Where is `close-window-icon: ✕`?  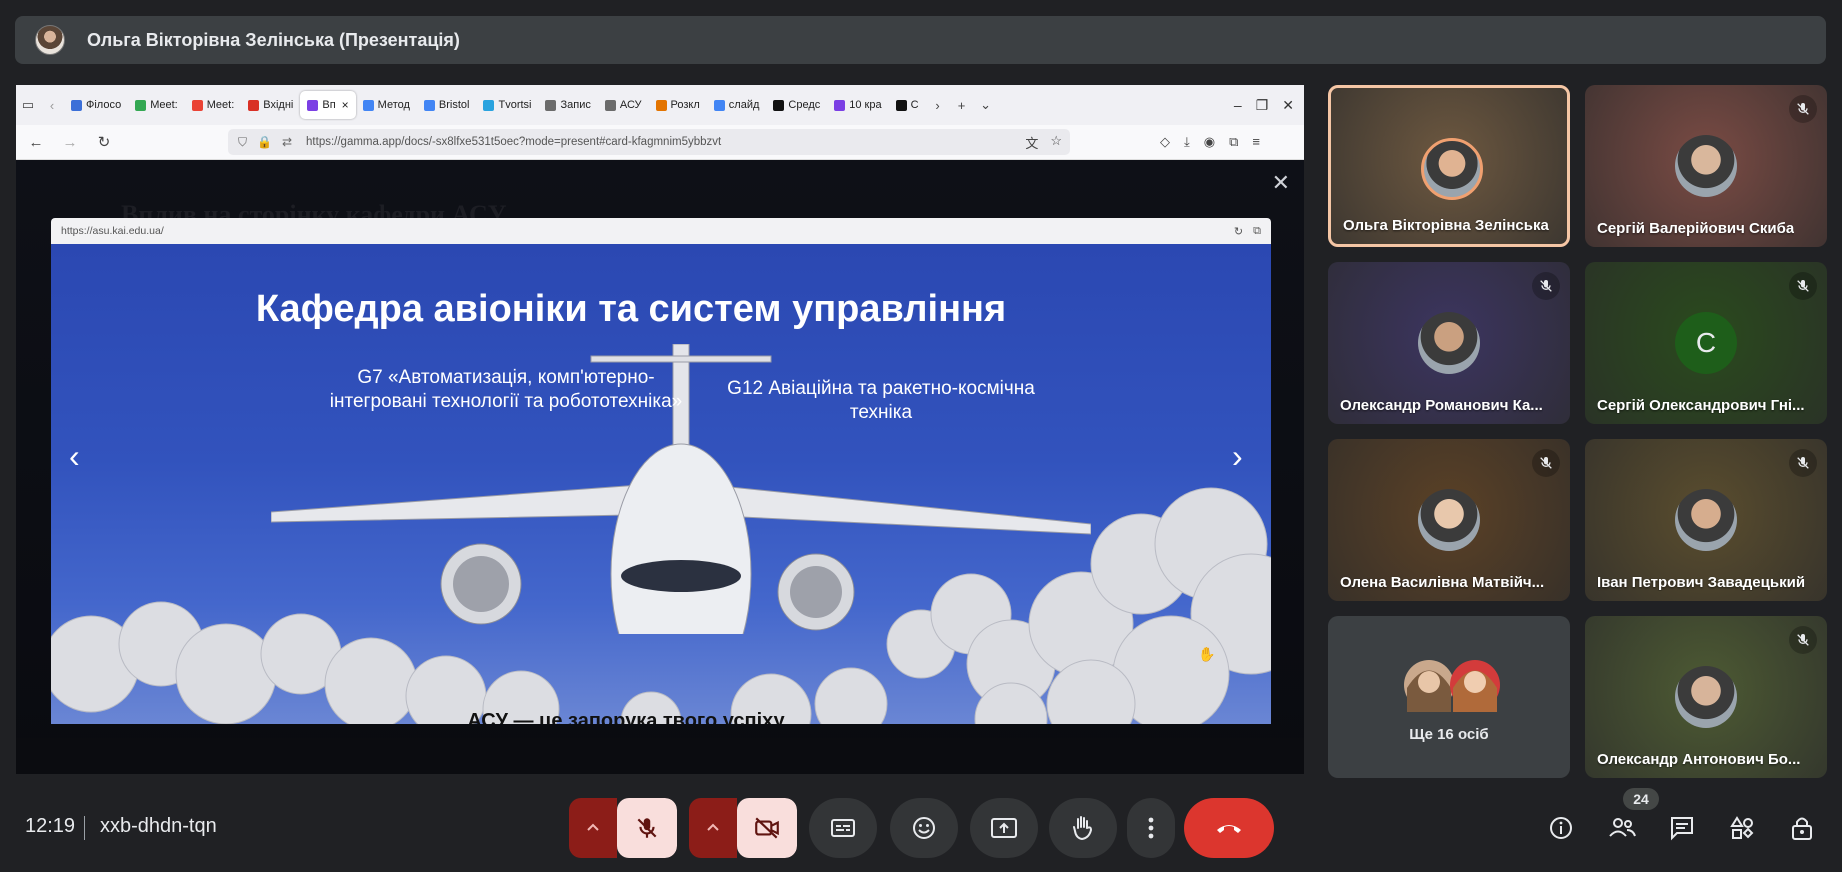
close-window-icon: ✕ is located at coordinates (1288, 105).